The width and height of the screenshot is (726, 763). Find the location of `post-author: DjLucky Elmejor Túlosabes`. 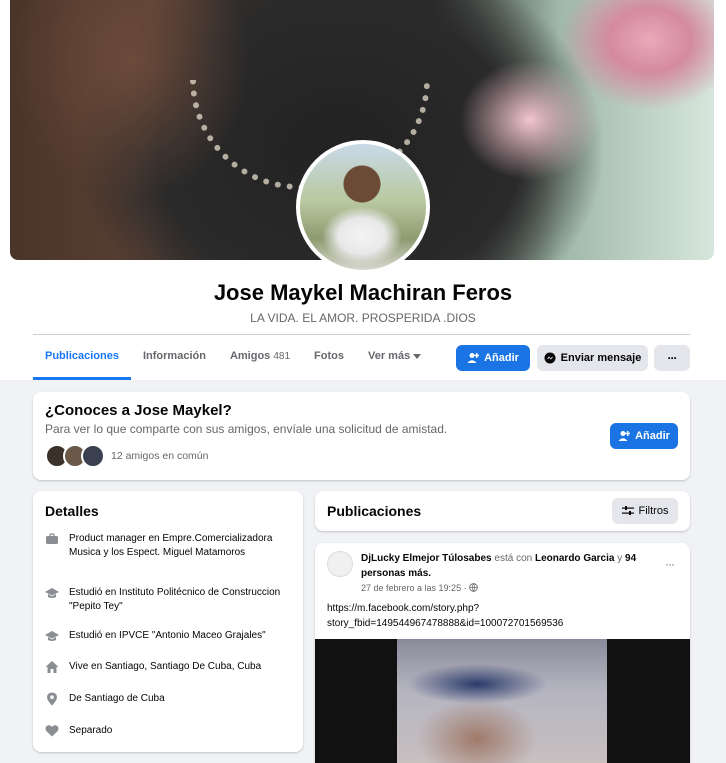

post-author: DjLucky Elmejor Túlosabes is located at coordinates (426, 558).